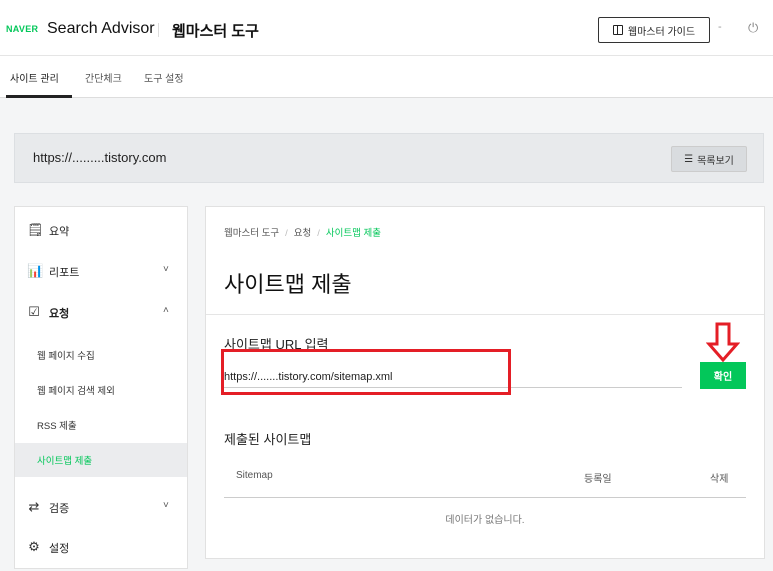 The height and width of the screenshot is (571, 773). What do you see at coordinates (661, 32) in the screenshot?
I see `guide-button-label: 웹마스터 가이드` at bounding box center [661, 32].